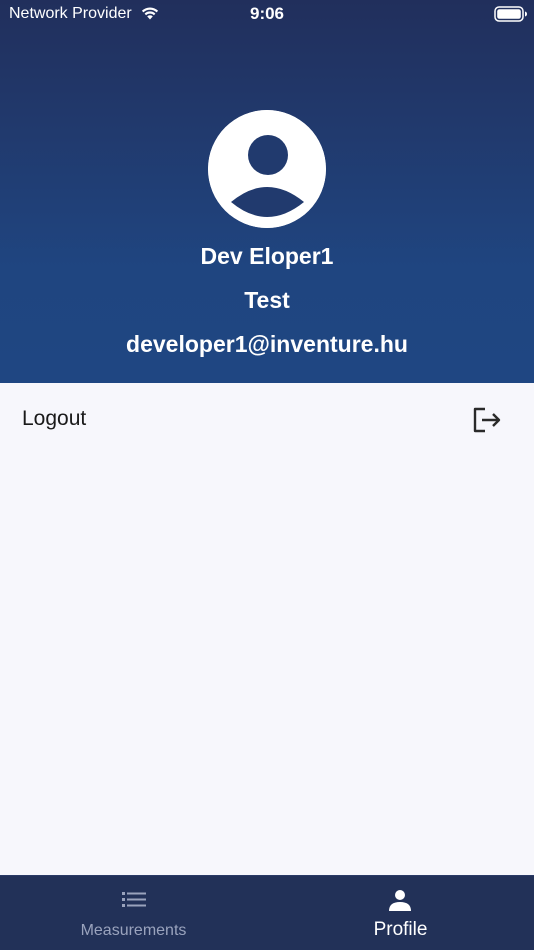 The height and width of the screenshot is (950, 534). What do you see at coordinates (487, 420) in the screenshot?
I see `logout-icon` at bounding box center [487, 420].